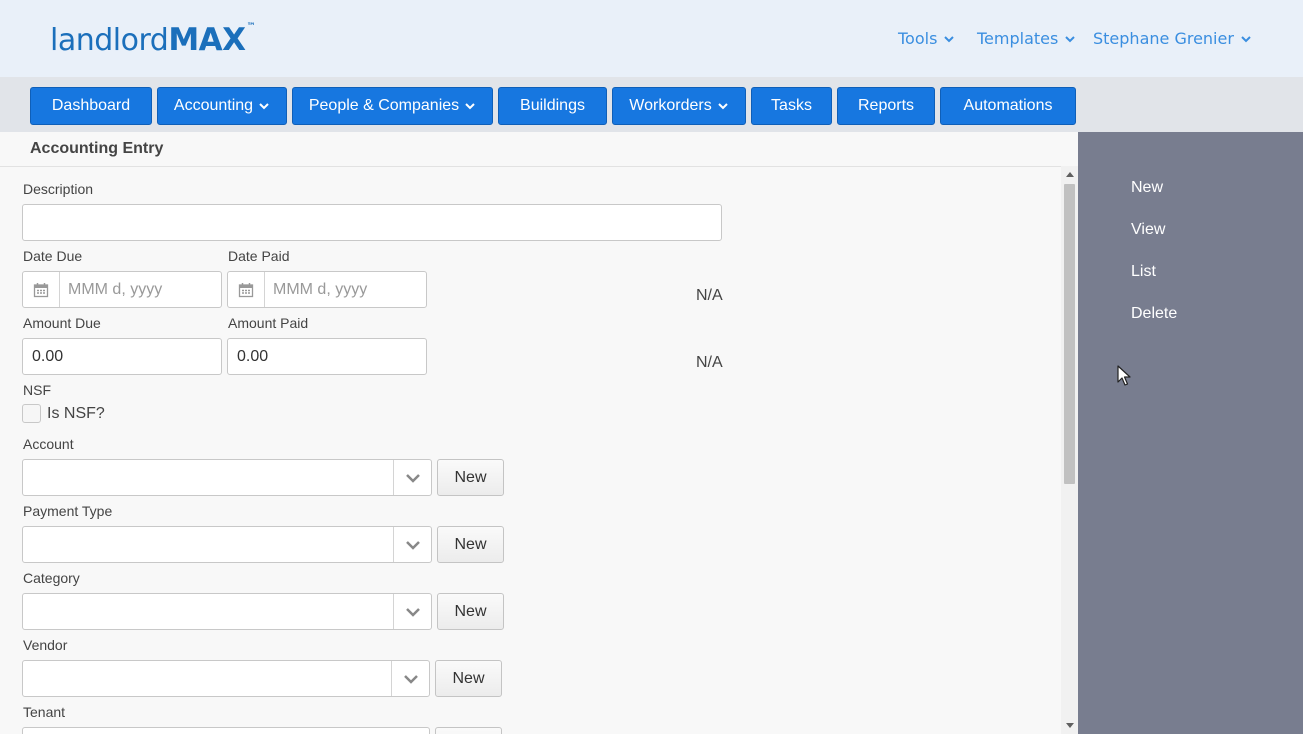 This screenshot has height=734, width=1303. What do you see at coordinates (268, 323) in the screenshot?
I see `amount-paid-label: Amount Paid` at bounding box center [268, 323].